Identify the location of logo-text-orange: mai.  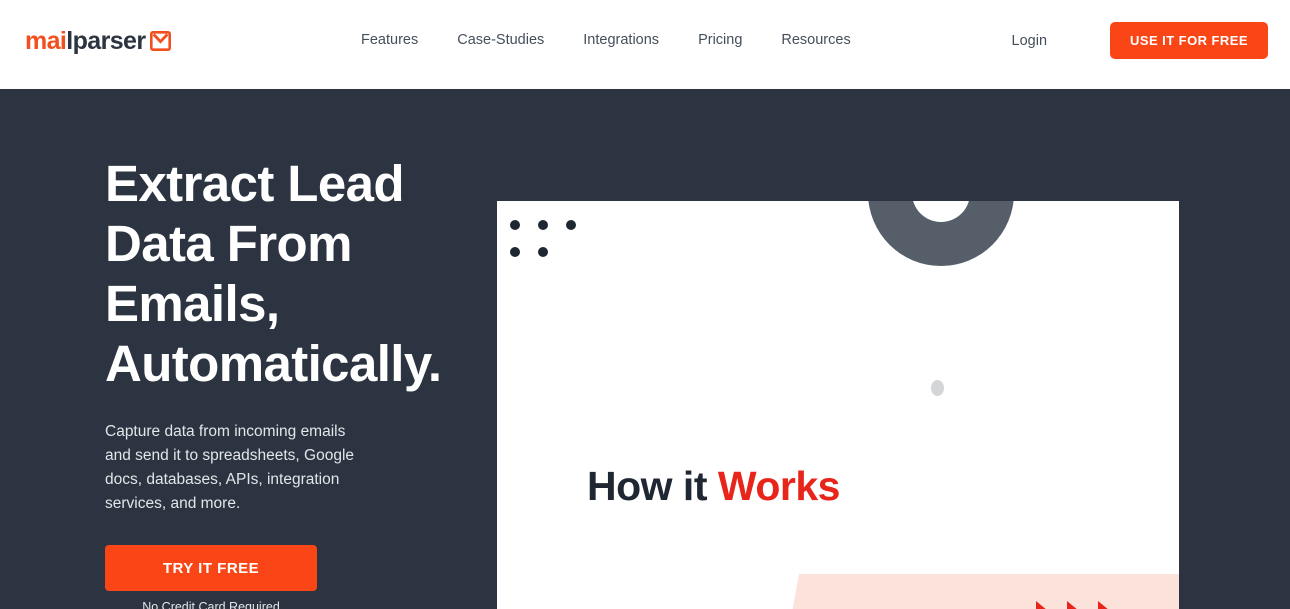
(46, 41).